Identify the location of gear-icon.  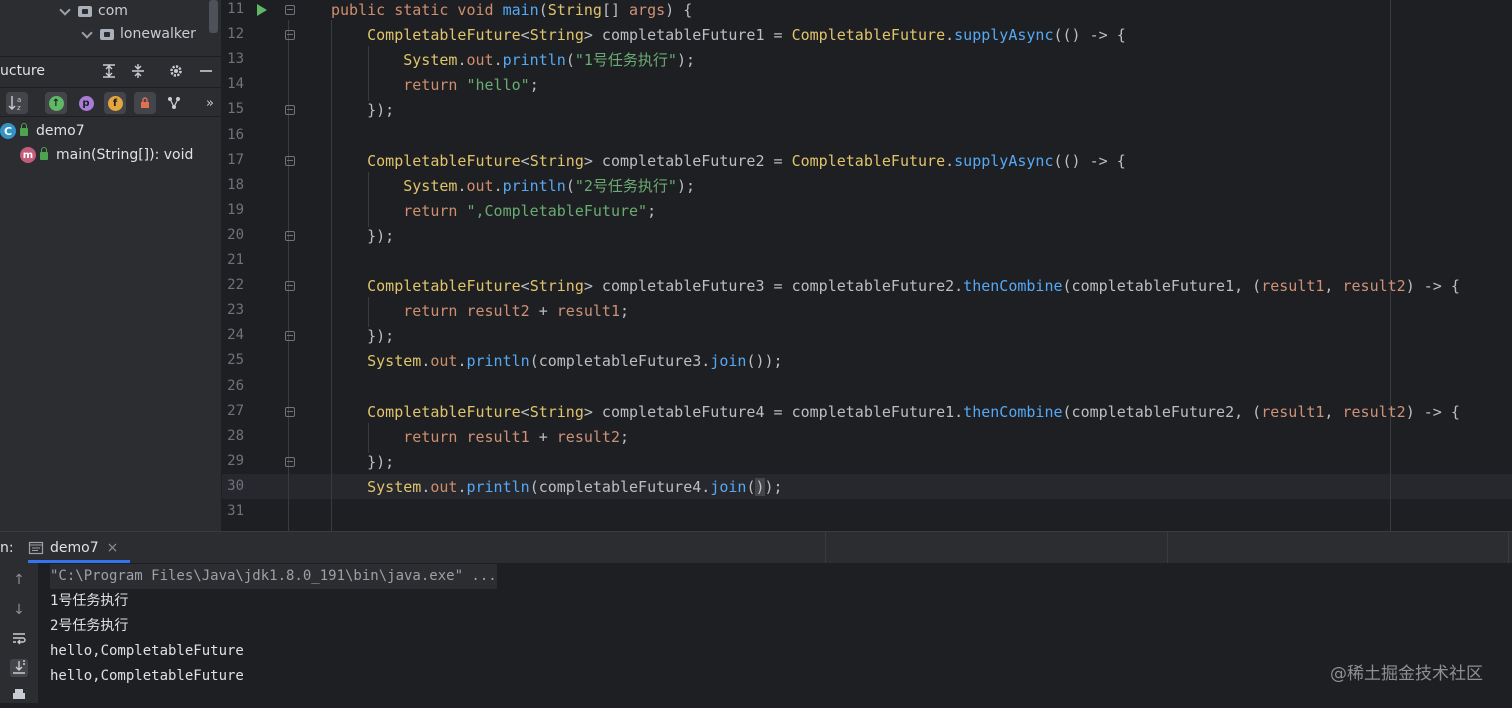
(176, 72).